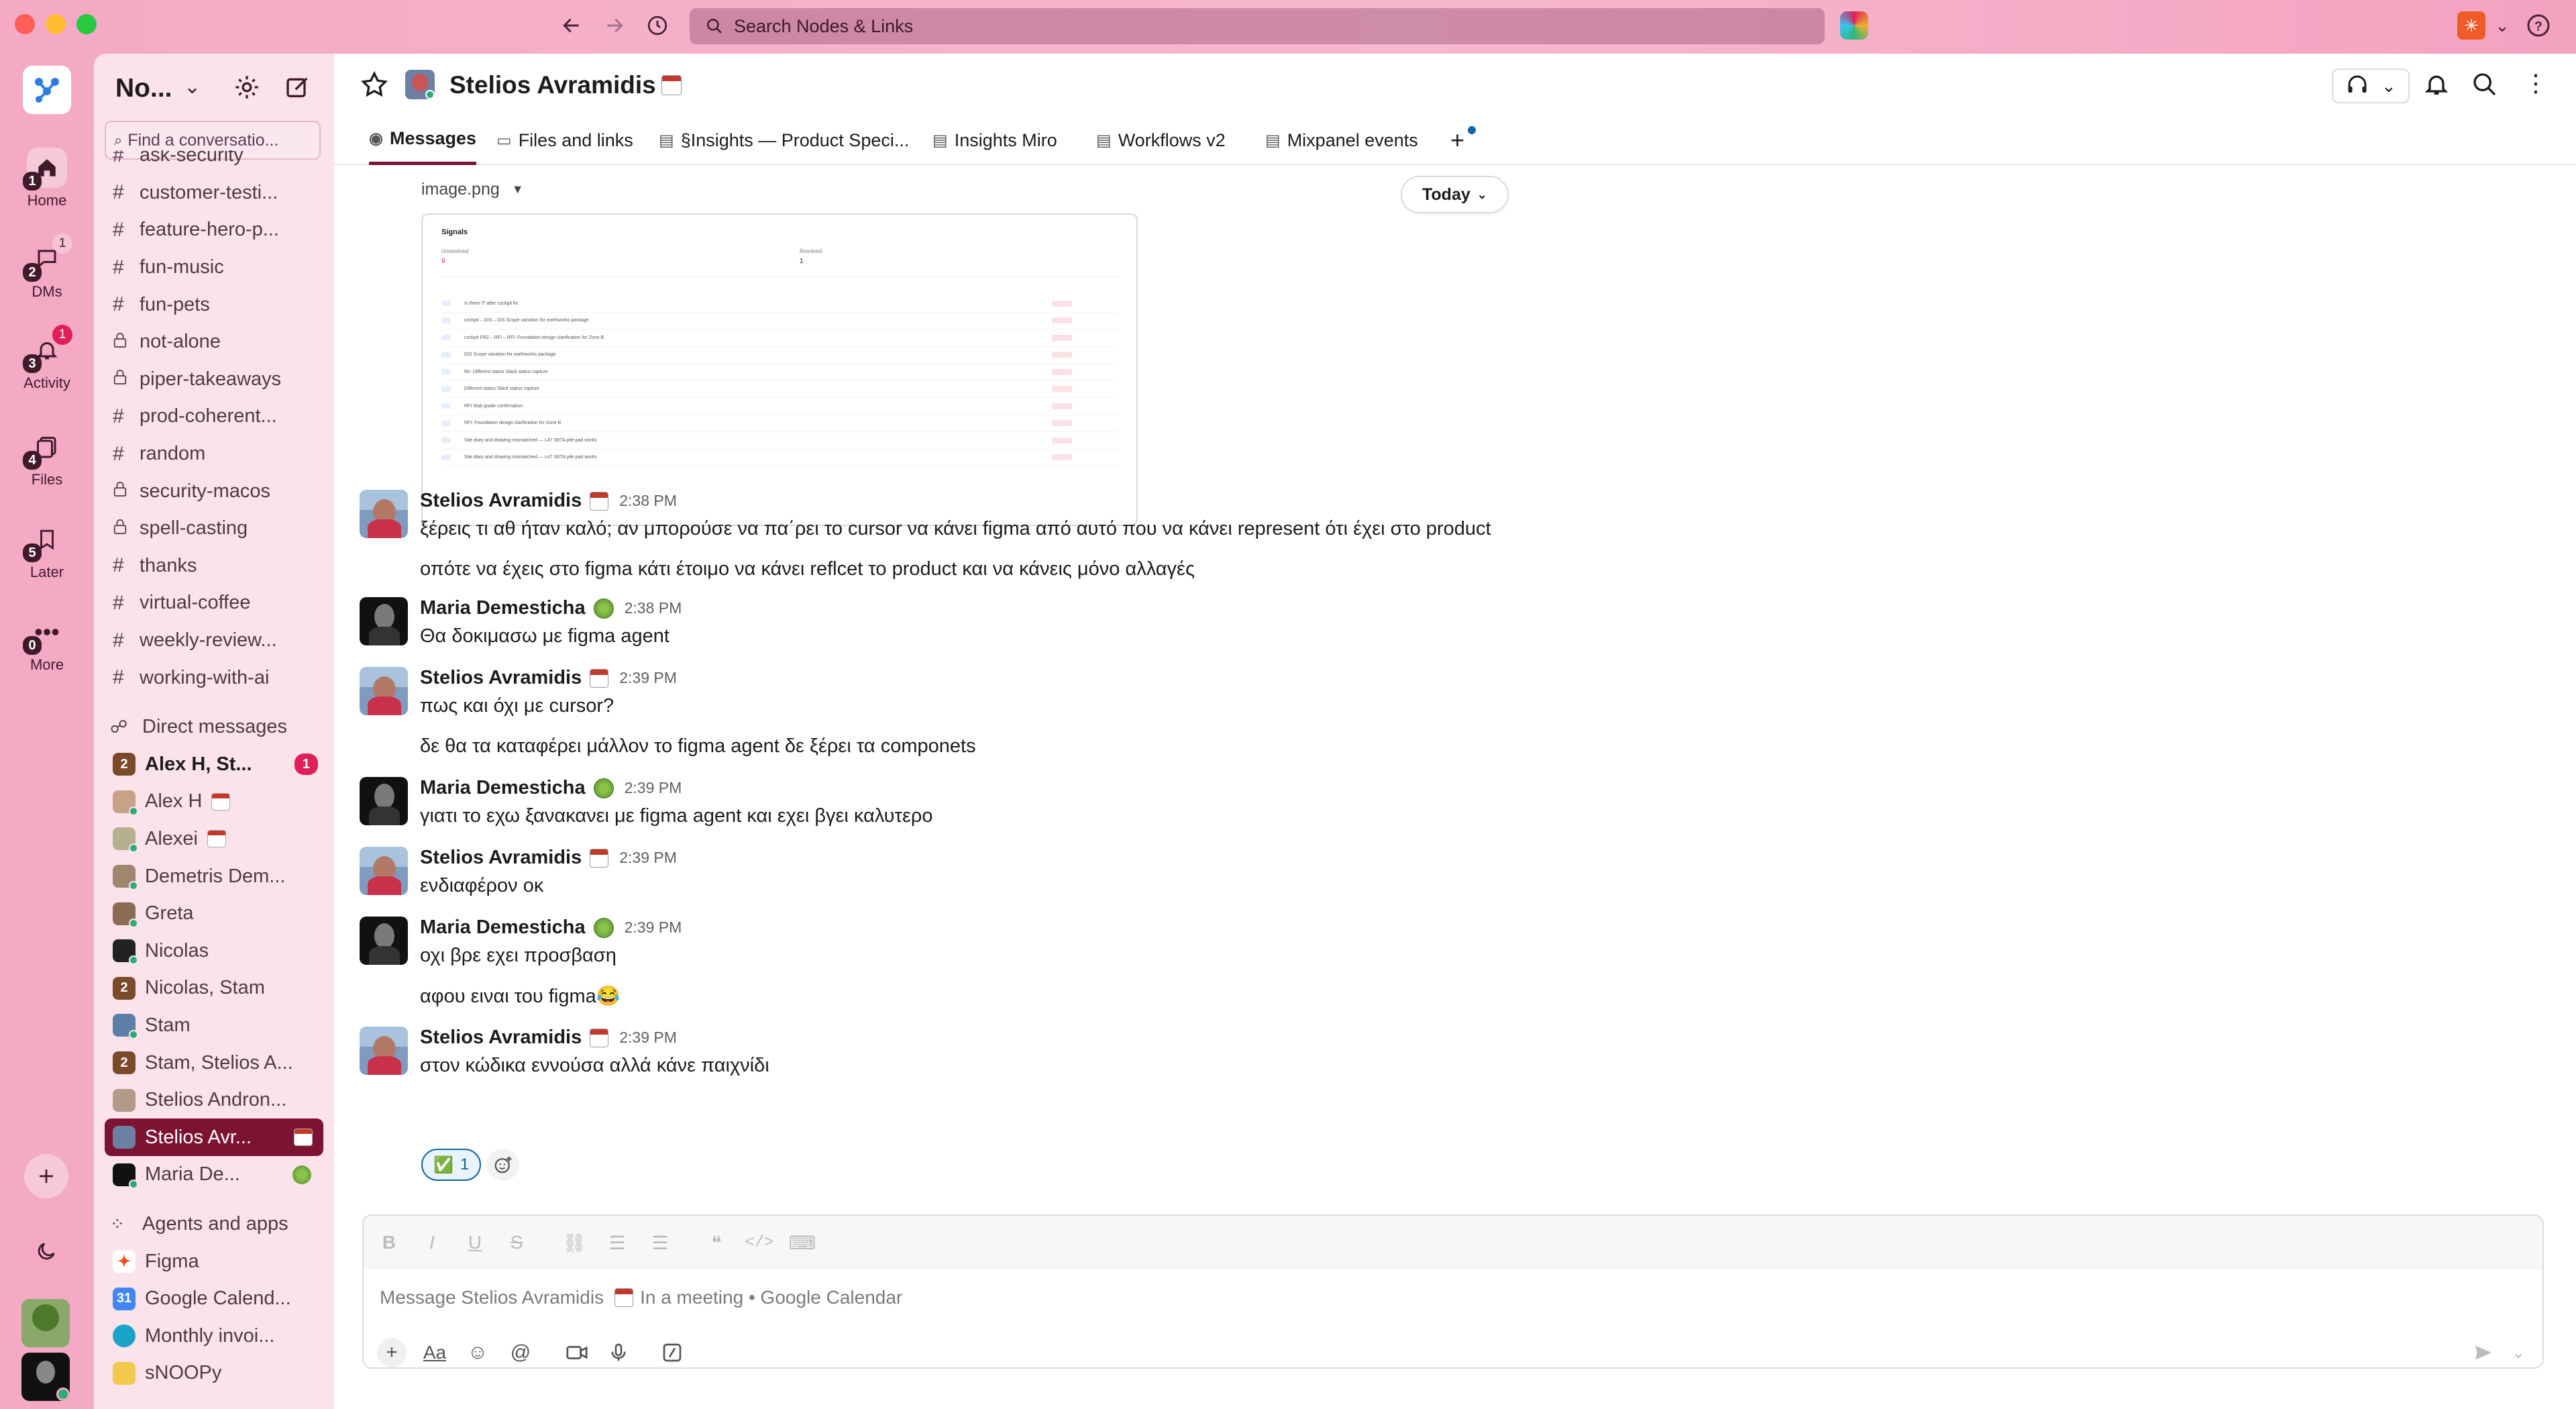  Describe the element at coordinates (47, 643) in the screenshot. I see `rail-more: ••• 0 More` at that location.